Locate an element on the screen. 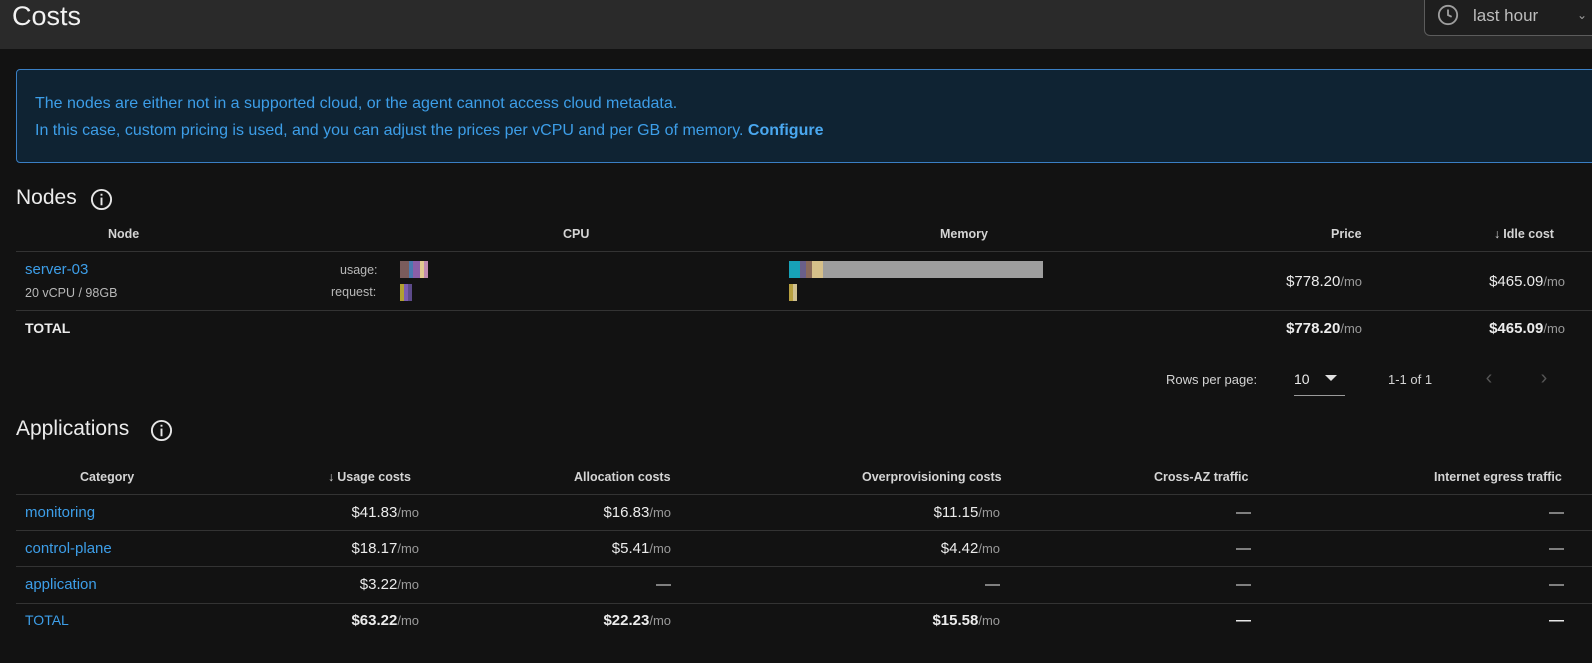 The width and height of the screenshot is (1592, 663). total-allocation-value: $22.23 is located at coordinates (626, 620).